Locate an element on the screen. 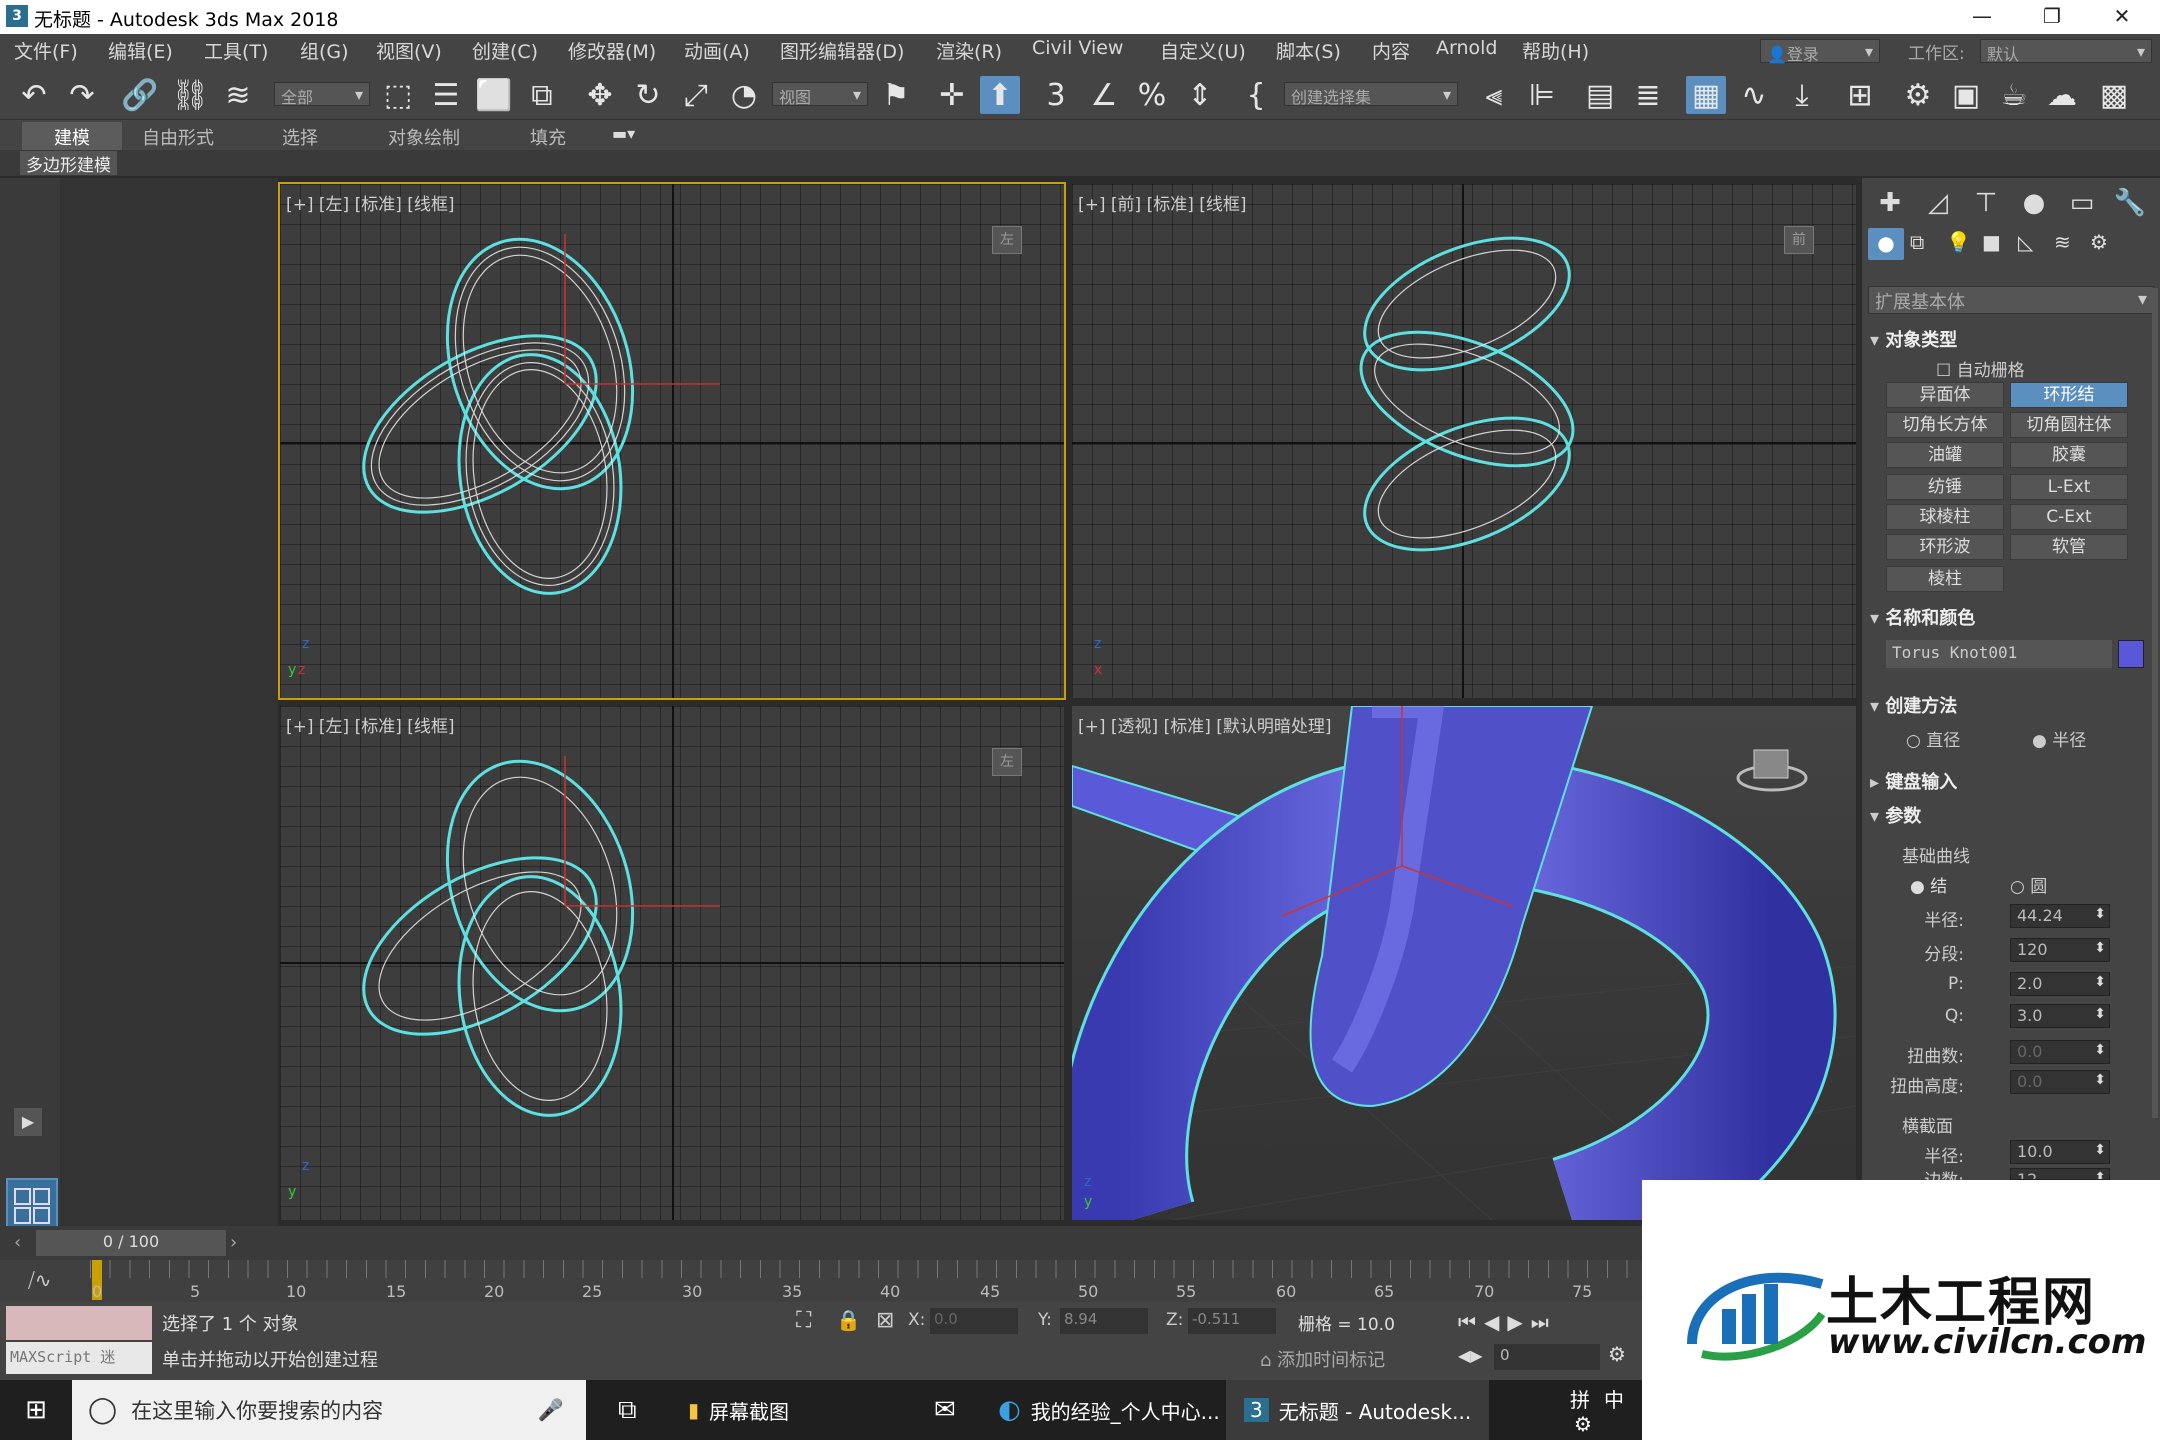 The width and height of the screenshot is (2160, 1440). maxscript-input: MAXScript 迷 is located at coordinates (79, 1358).